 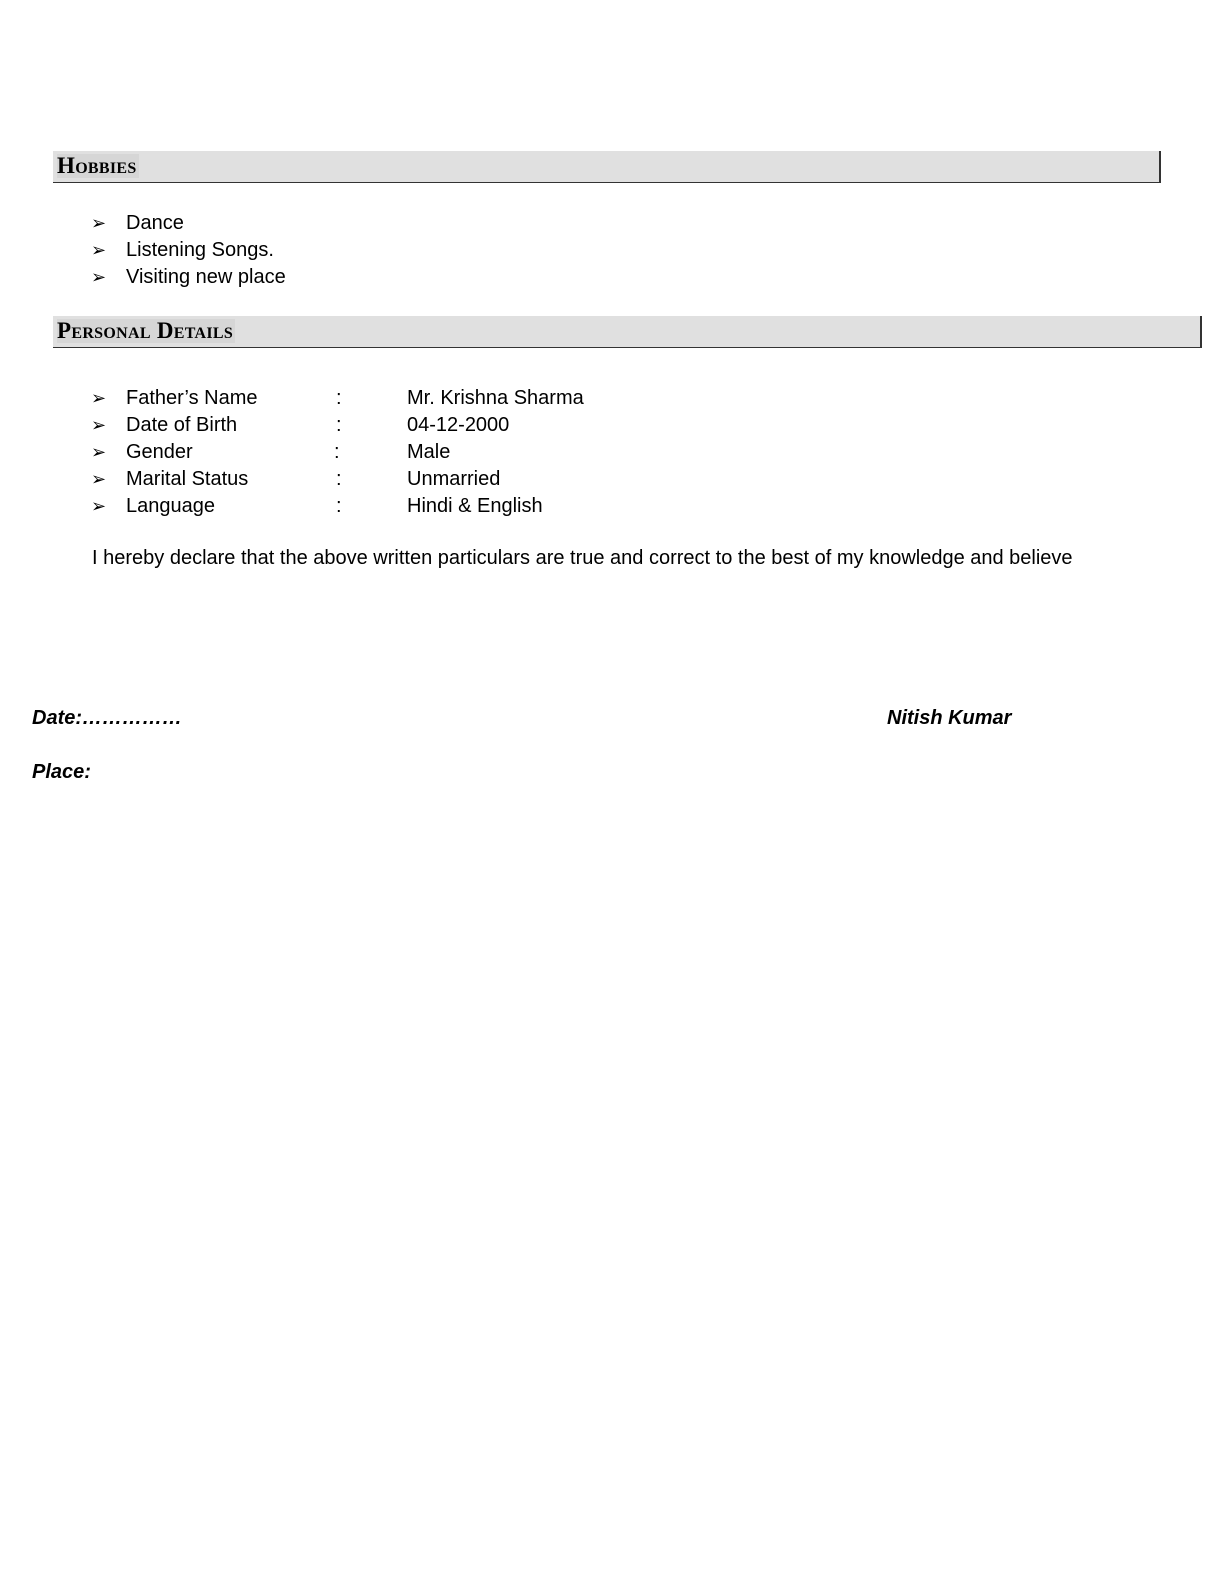 What do you see at coordinates (495, 398) in the screenshot?
I see `detail-value: Mr. Krishna Sharma` at bounding box center [495, 398].